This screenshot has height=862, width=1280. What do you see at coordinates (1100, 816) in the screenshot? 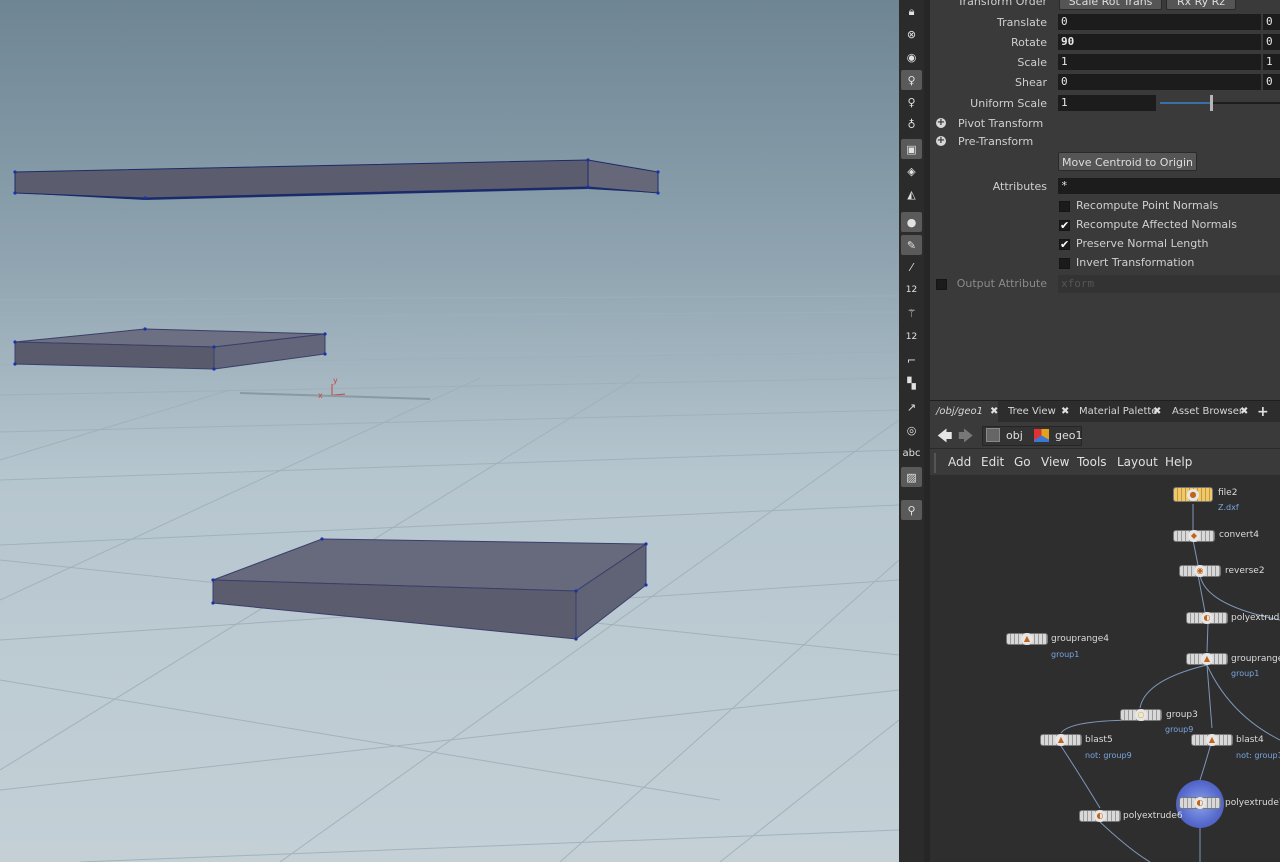
I see `node-polyextrude6: ◐` at bounding box center [1100, 816].